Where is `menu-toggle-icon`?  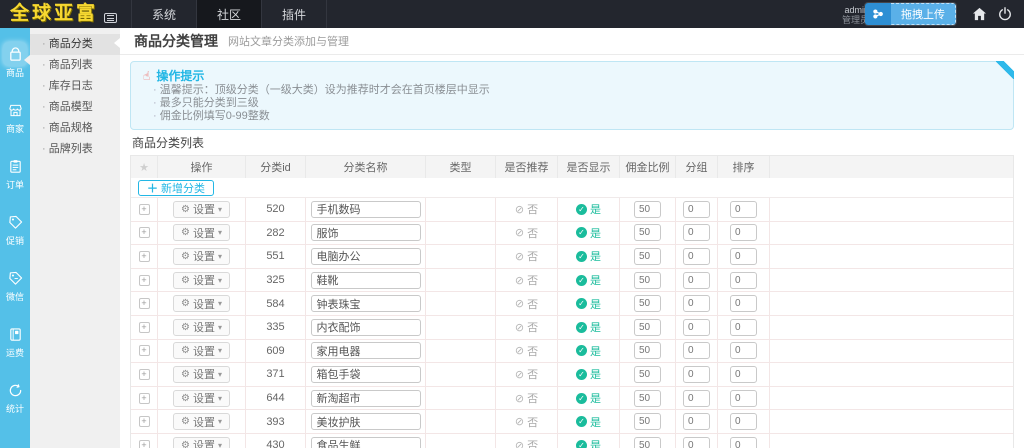
menu-toggle-icon is located at coordinates (111, 18).